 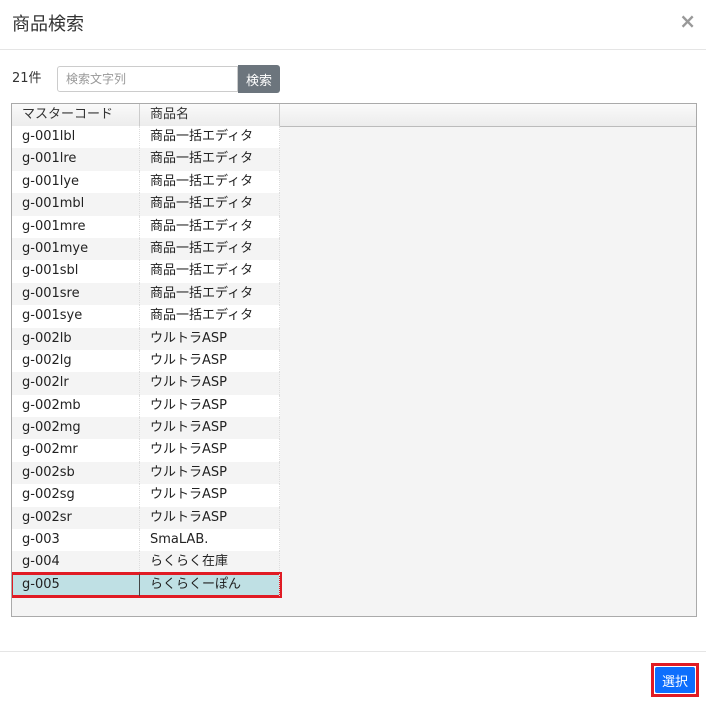 What do you see at coordinates (76, 406) in the screenshot?
I see `cell-master-code: g-002mb` at bounding box center [76, 406].